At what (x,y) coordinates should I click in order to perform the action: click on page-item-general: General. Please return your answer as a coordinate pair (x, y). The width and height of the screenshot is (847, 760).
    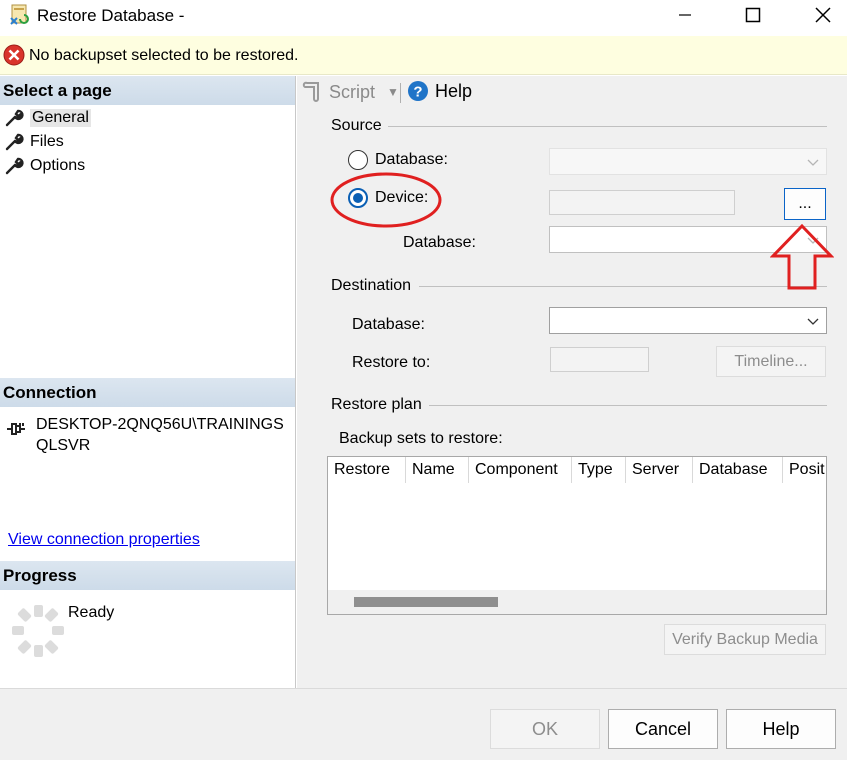
    Looking at the image, I should click on (47, 118).